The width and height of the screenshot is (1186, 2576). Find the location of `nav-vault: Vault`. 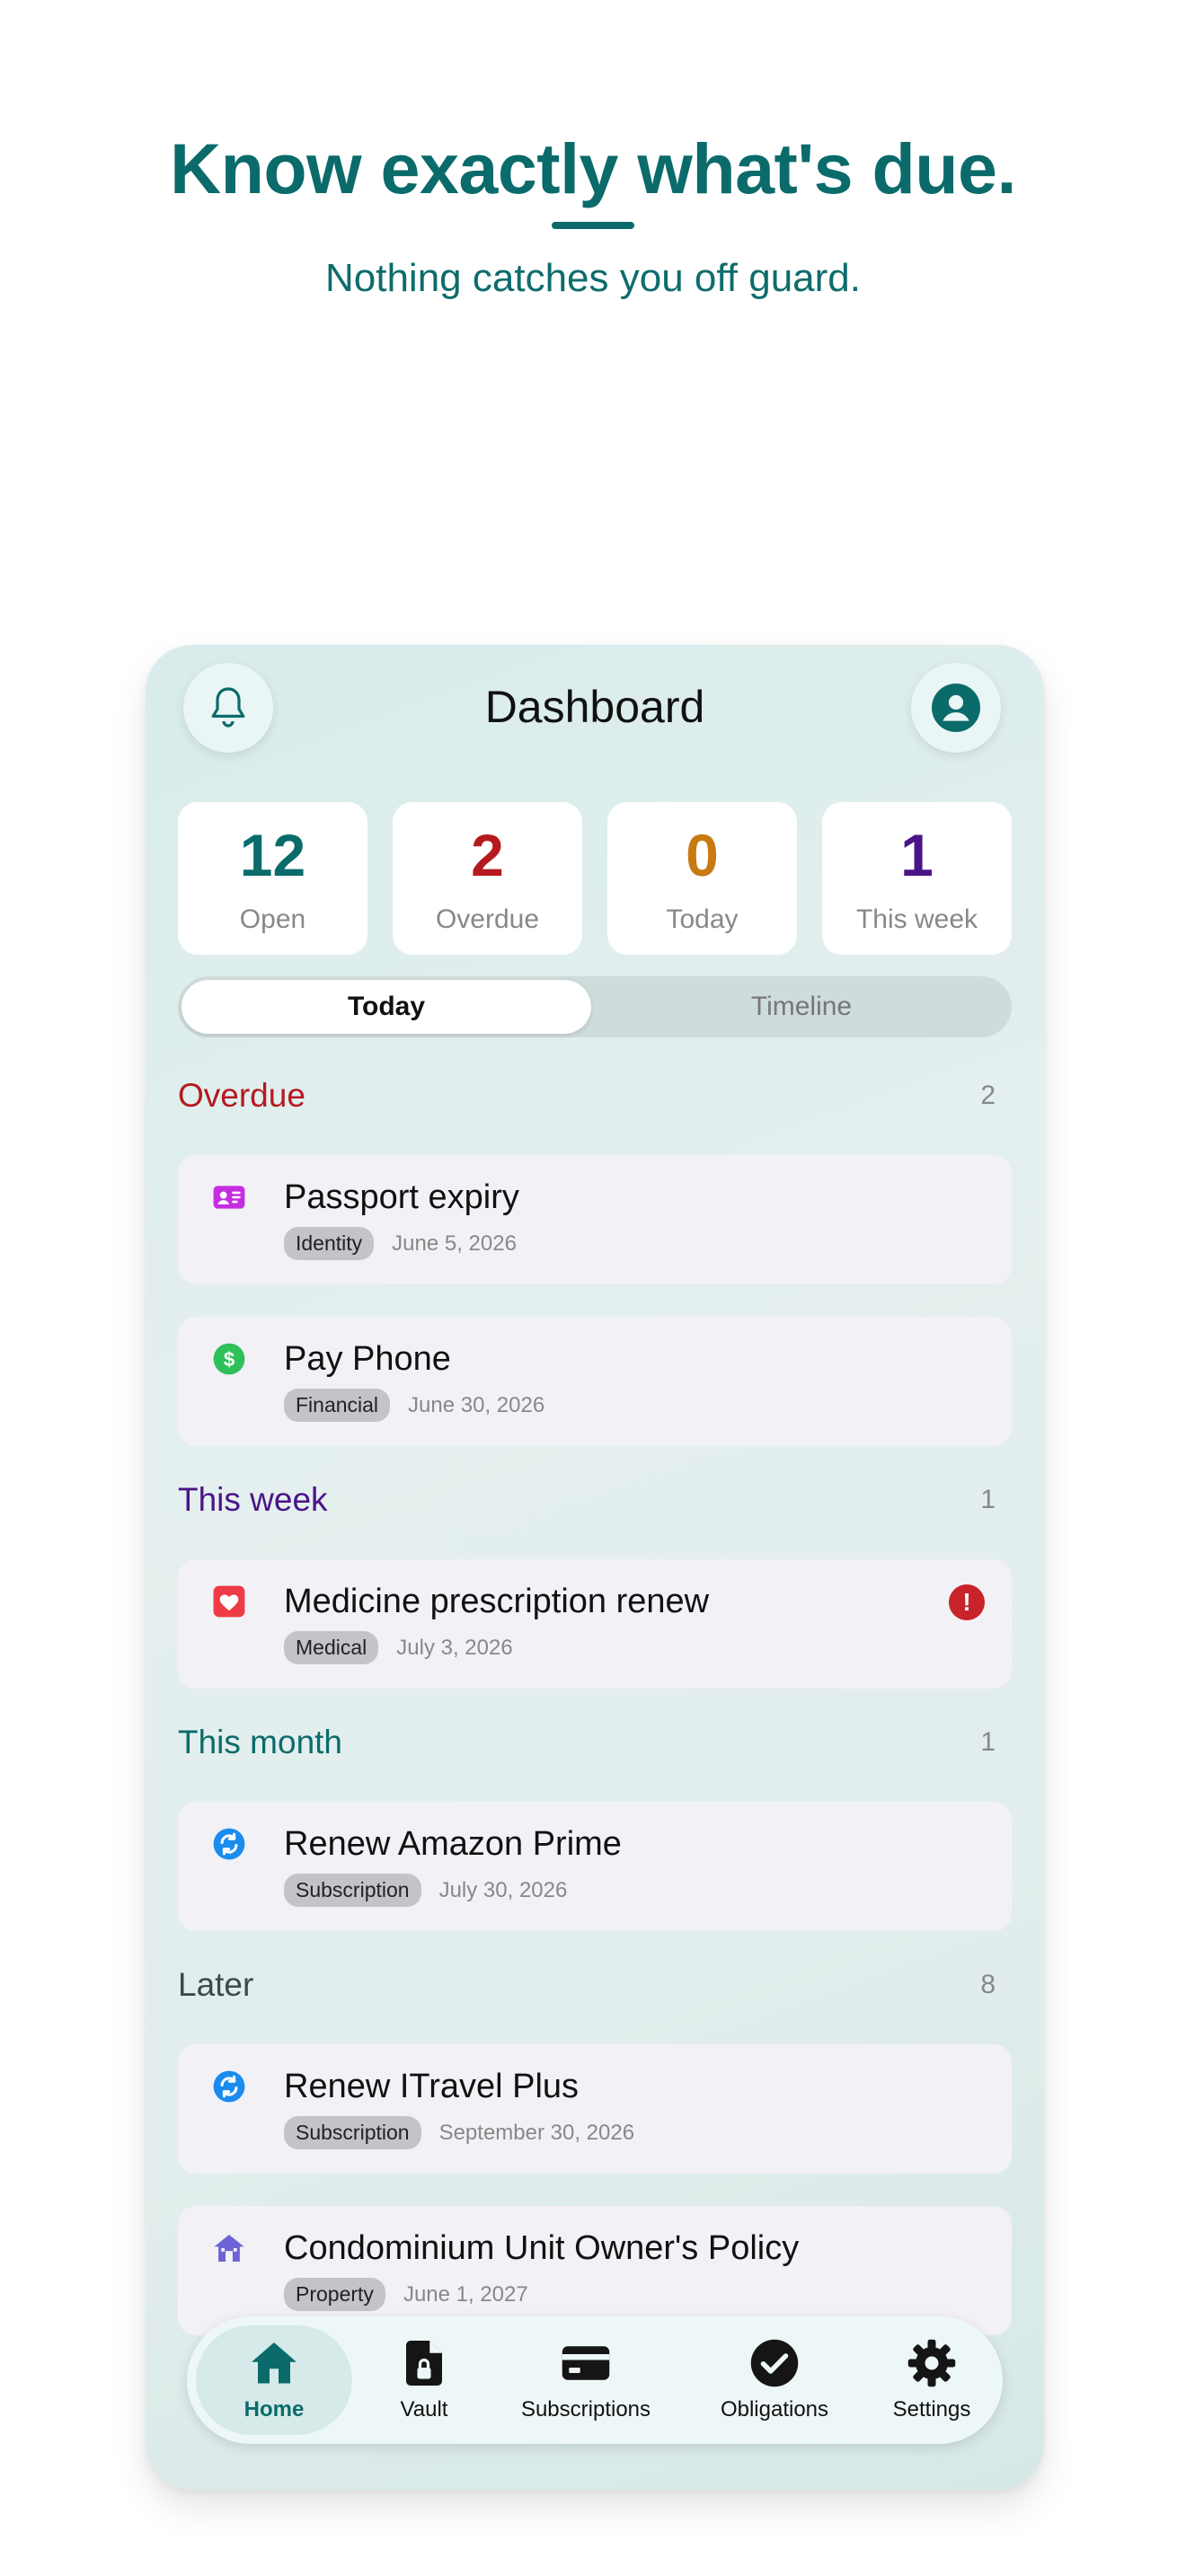

nav-vault: Vault is located at coordinates (424, 2380).